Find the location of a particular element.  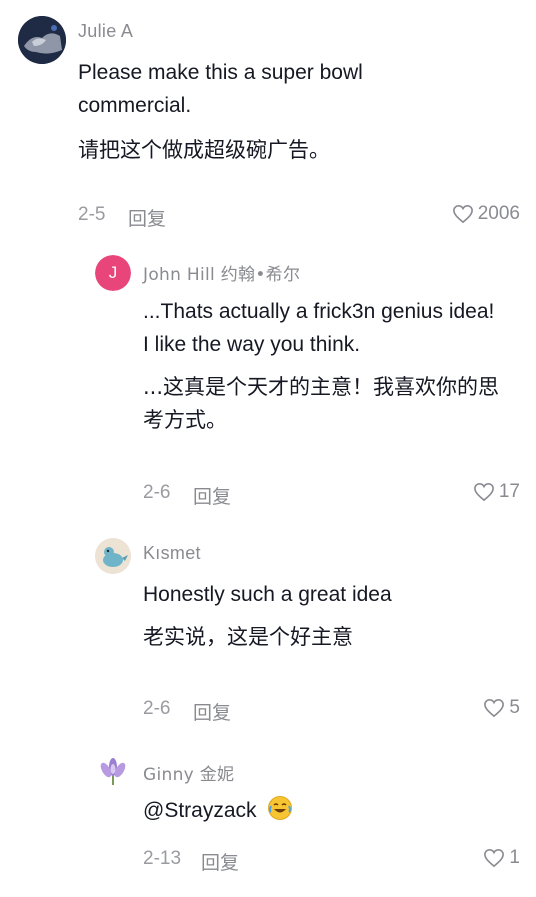

bird-avatar-icon is located at coordinates (113, 556).